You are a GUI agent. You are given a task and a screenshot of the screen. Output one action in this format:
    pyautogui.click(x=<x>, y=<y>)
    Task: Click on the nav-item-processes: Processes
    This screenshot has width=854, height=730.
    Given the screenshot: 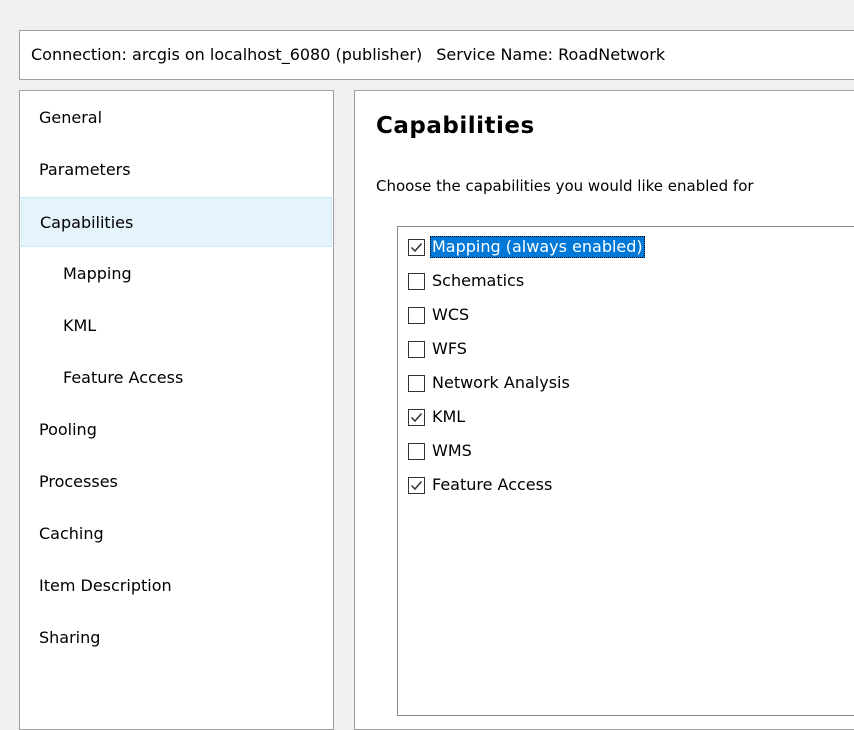 What is the action you would take?
    pyautogui.click(x=176, y=482)
    